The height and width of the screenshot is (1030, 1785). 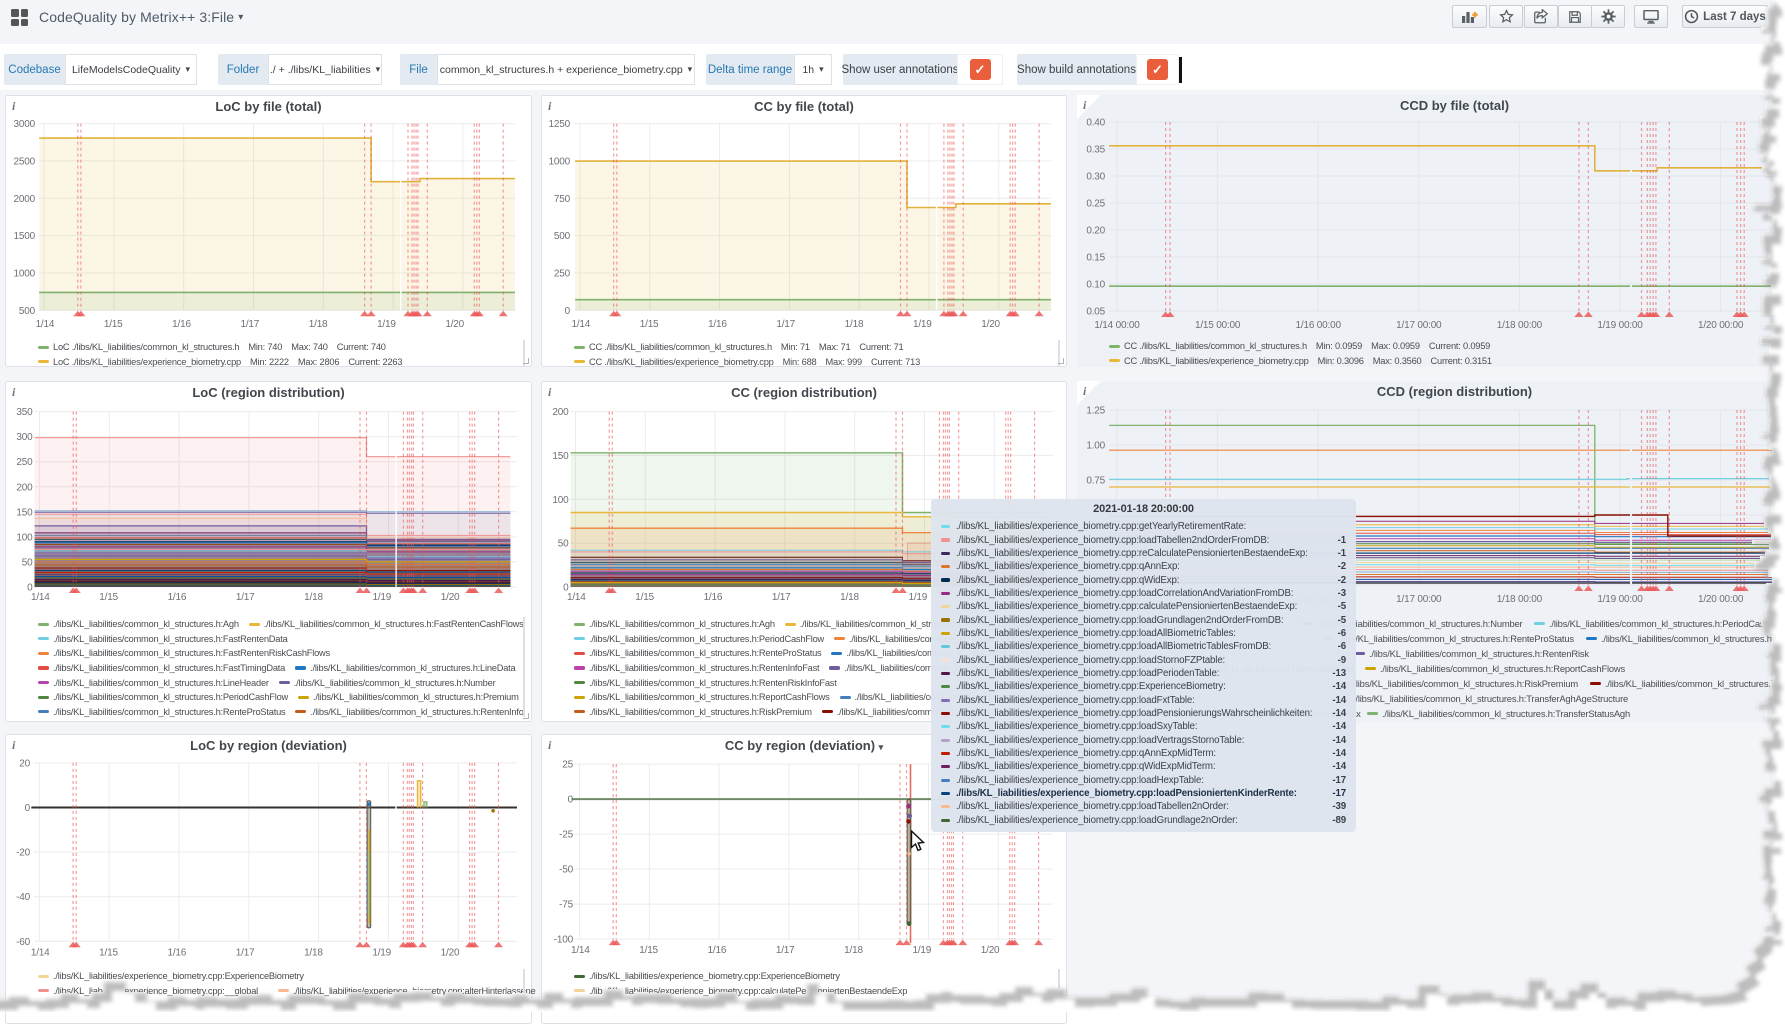 What do you see at coordinates (1095, 312) in the screenshot?
I see `svg-text: 0.05` at bounding box center [1095, 312].